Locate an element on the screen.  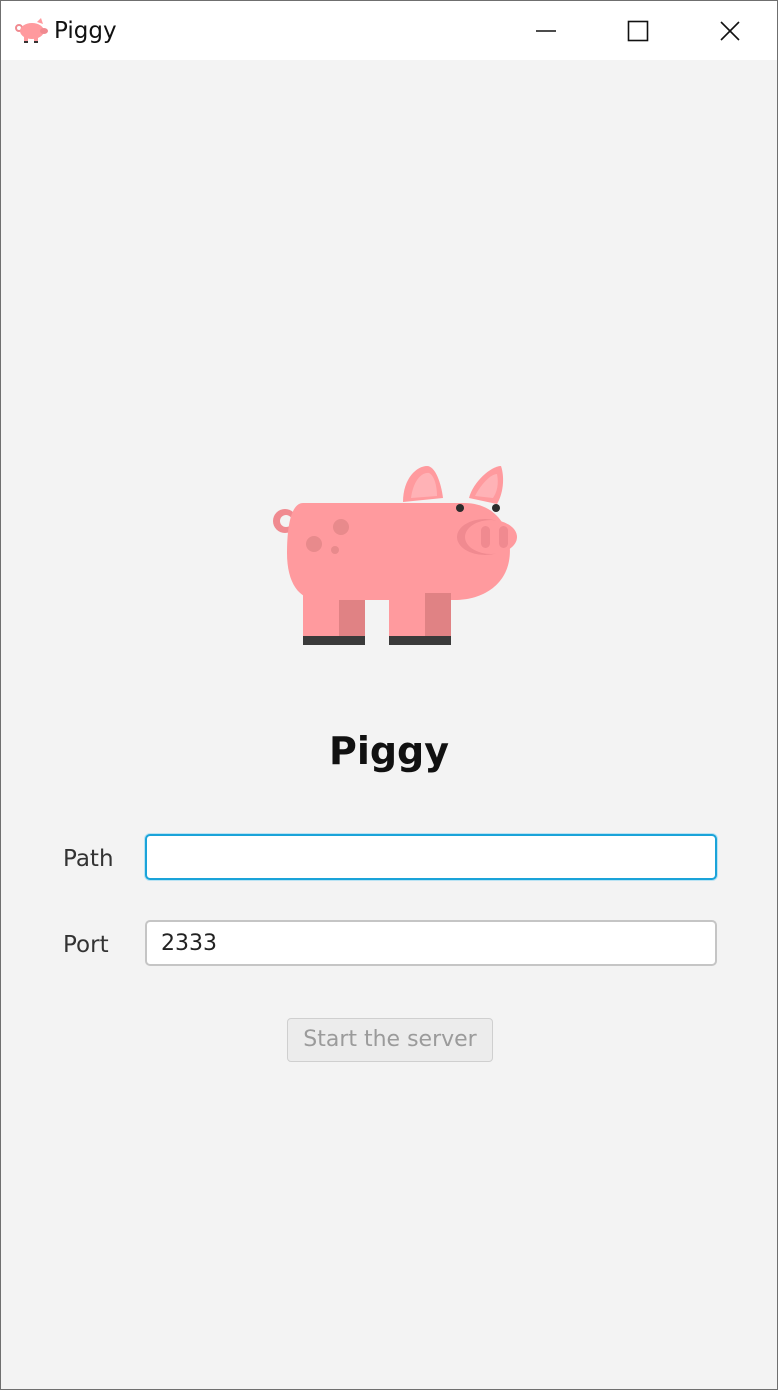
start-server-button: Start the server is located at coordinates (390, 1040).